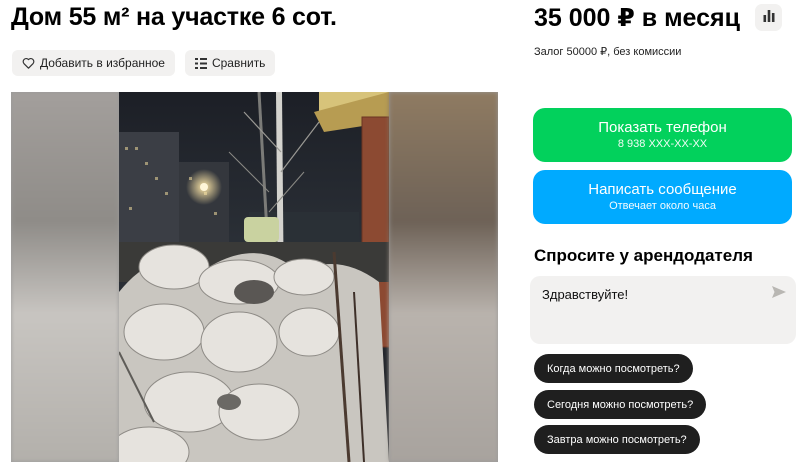  What do you see at coordinates (662, 127) in the screenshot?
I see `show-phone-label: Показать телефон` at bounding box center [662, 127].